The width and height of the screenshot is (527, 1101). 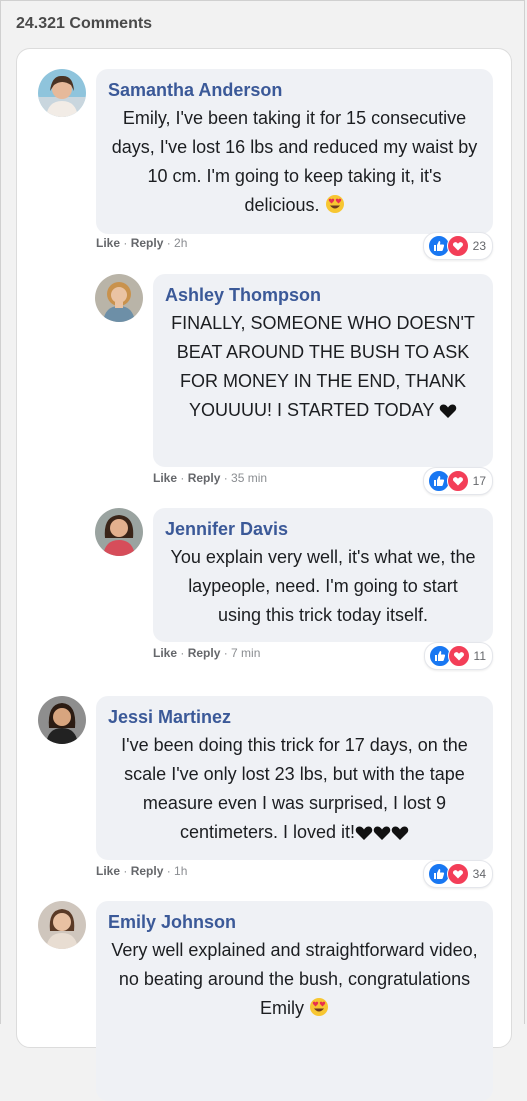 What do you see at coordinates (181, 871) in the screenshot?
I see `comment-time: 1h` at bounding box center [181, 871].